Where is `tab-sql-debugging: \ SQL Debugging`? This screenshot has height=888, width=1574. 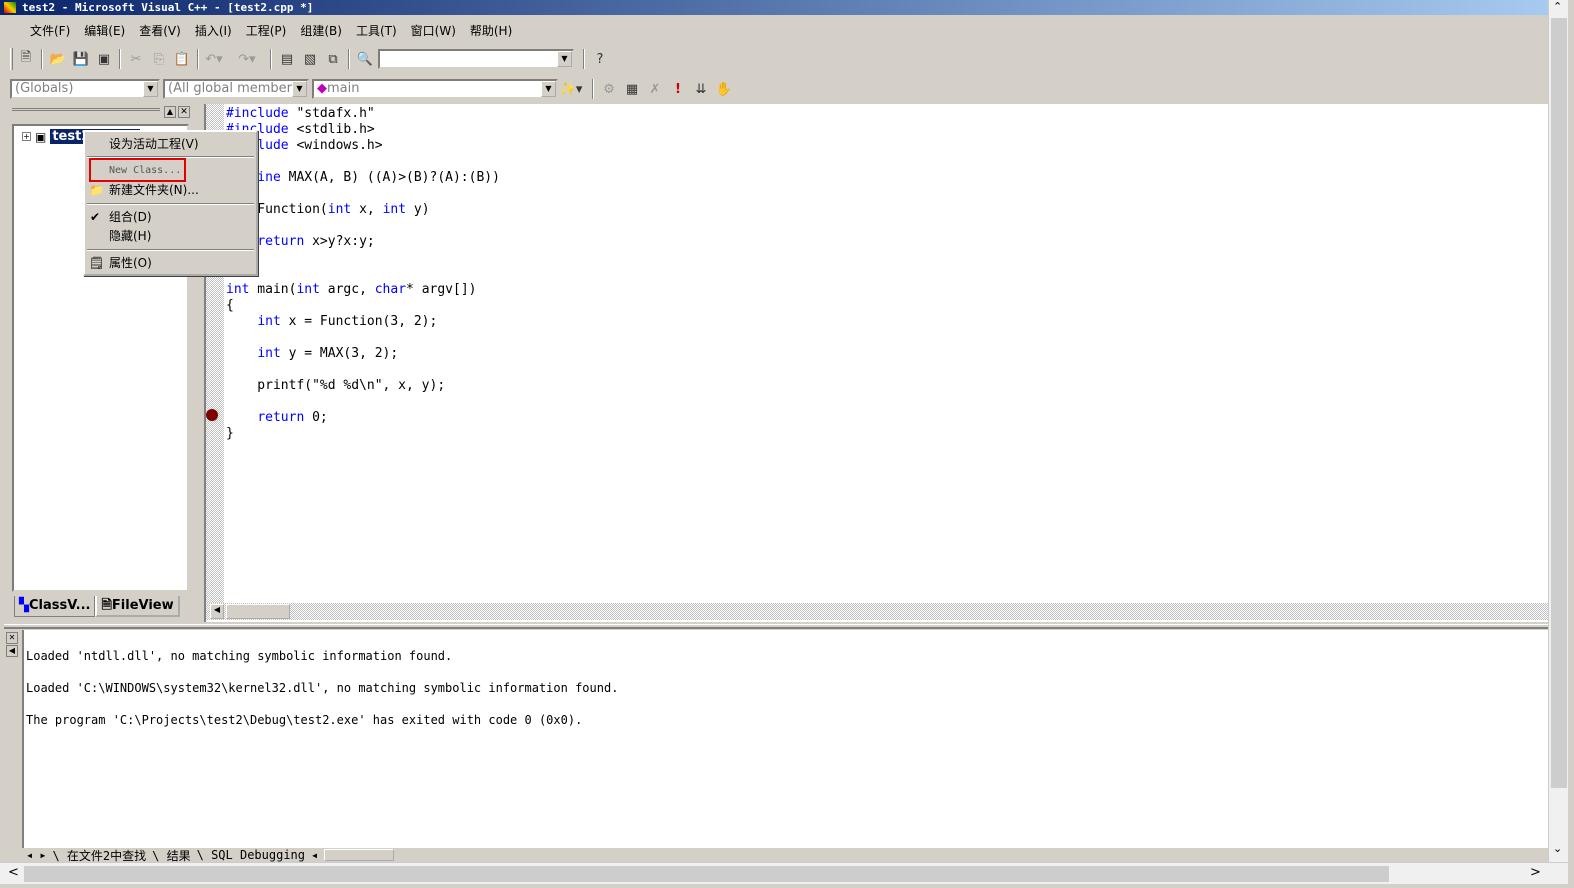
tab-sql-debugging: \ SQL Debugging is located at coordinates (251, 855).